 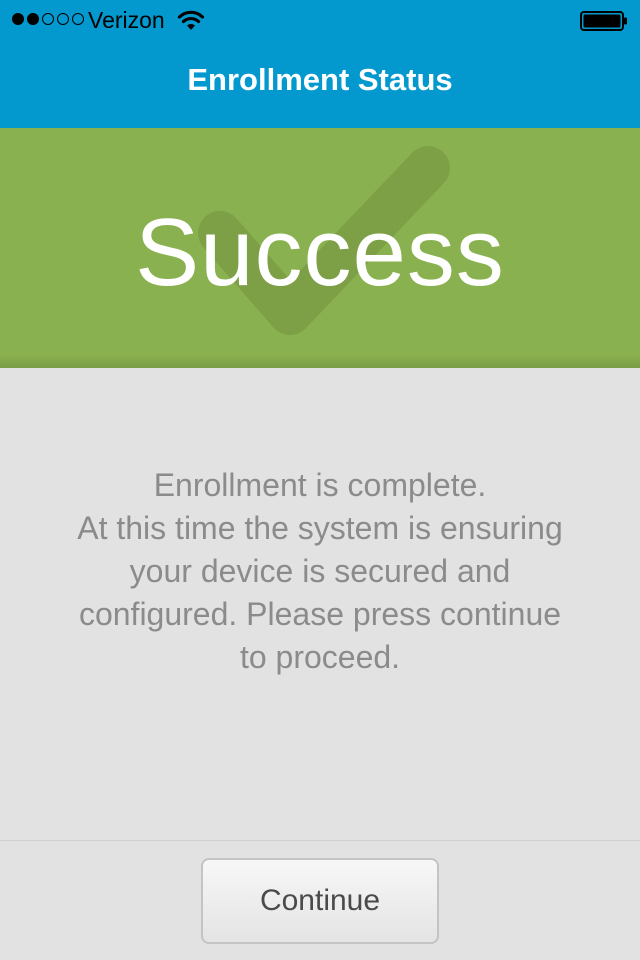 I want to click on message-line: configured. Please press continue, so click(x=320, y=614).